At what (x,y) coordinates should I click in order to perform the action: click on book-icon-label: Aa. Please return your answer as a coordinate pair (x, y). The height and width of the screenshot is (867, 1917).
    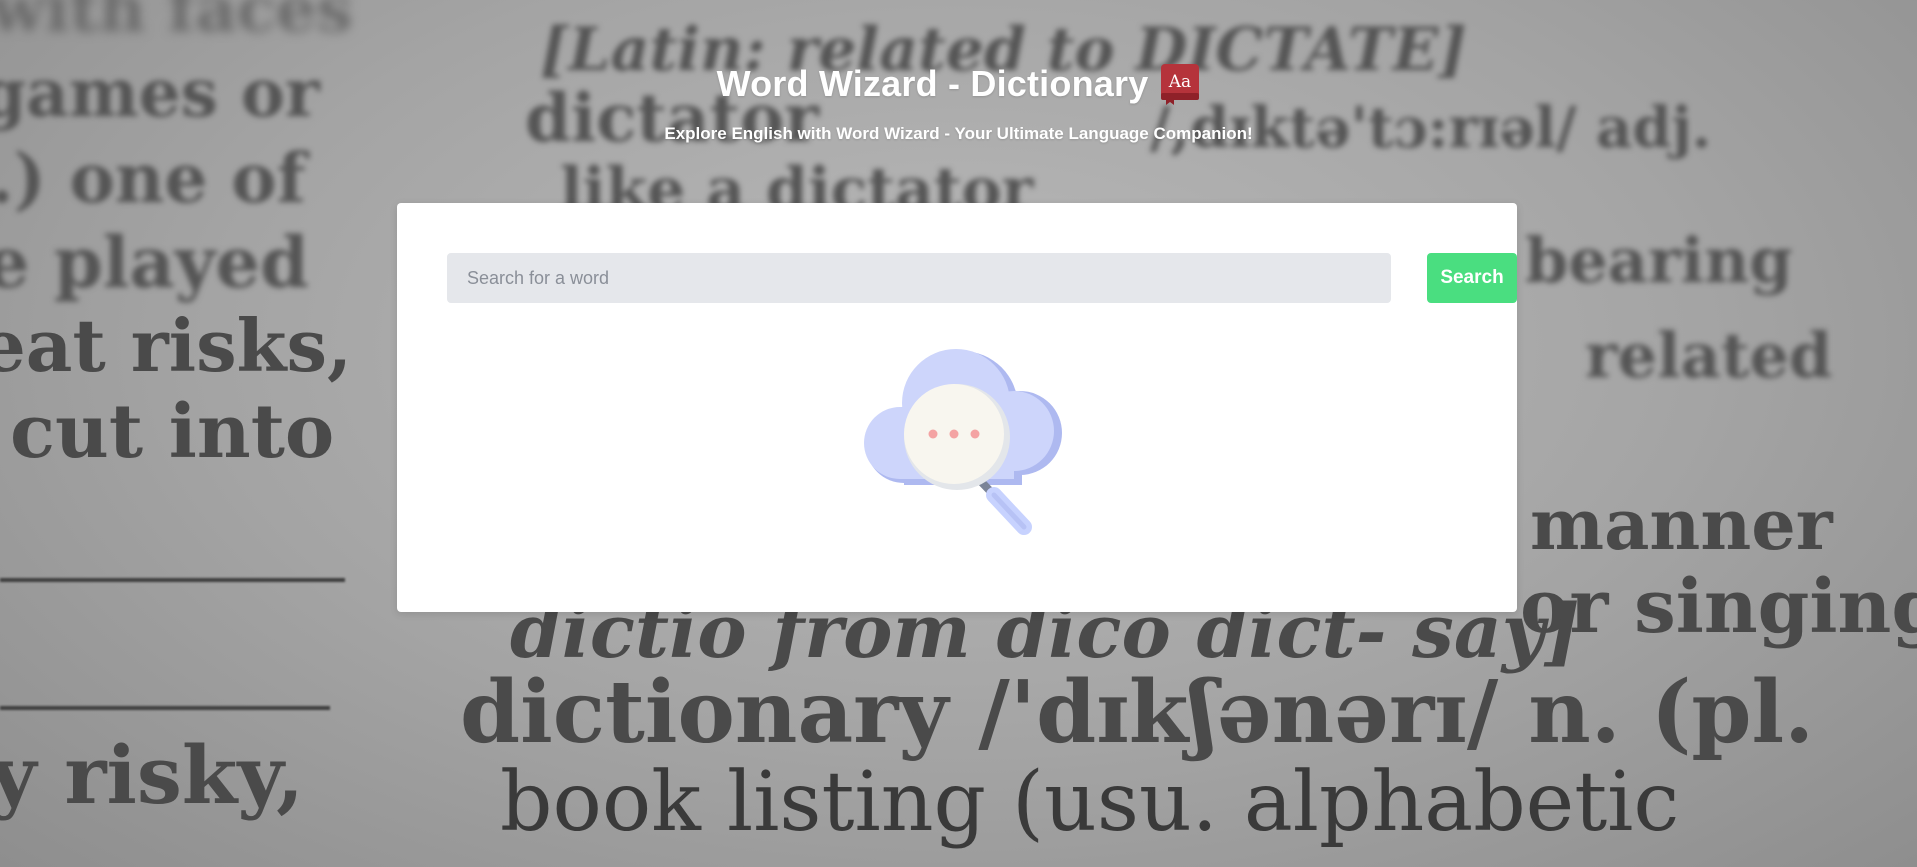
    Looking at the image, I should click on (1179, 82).